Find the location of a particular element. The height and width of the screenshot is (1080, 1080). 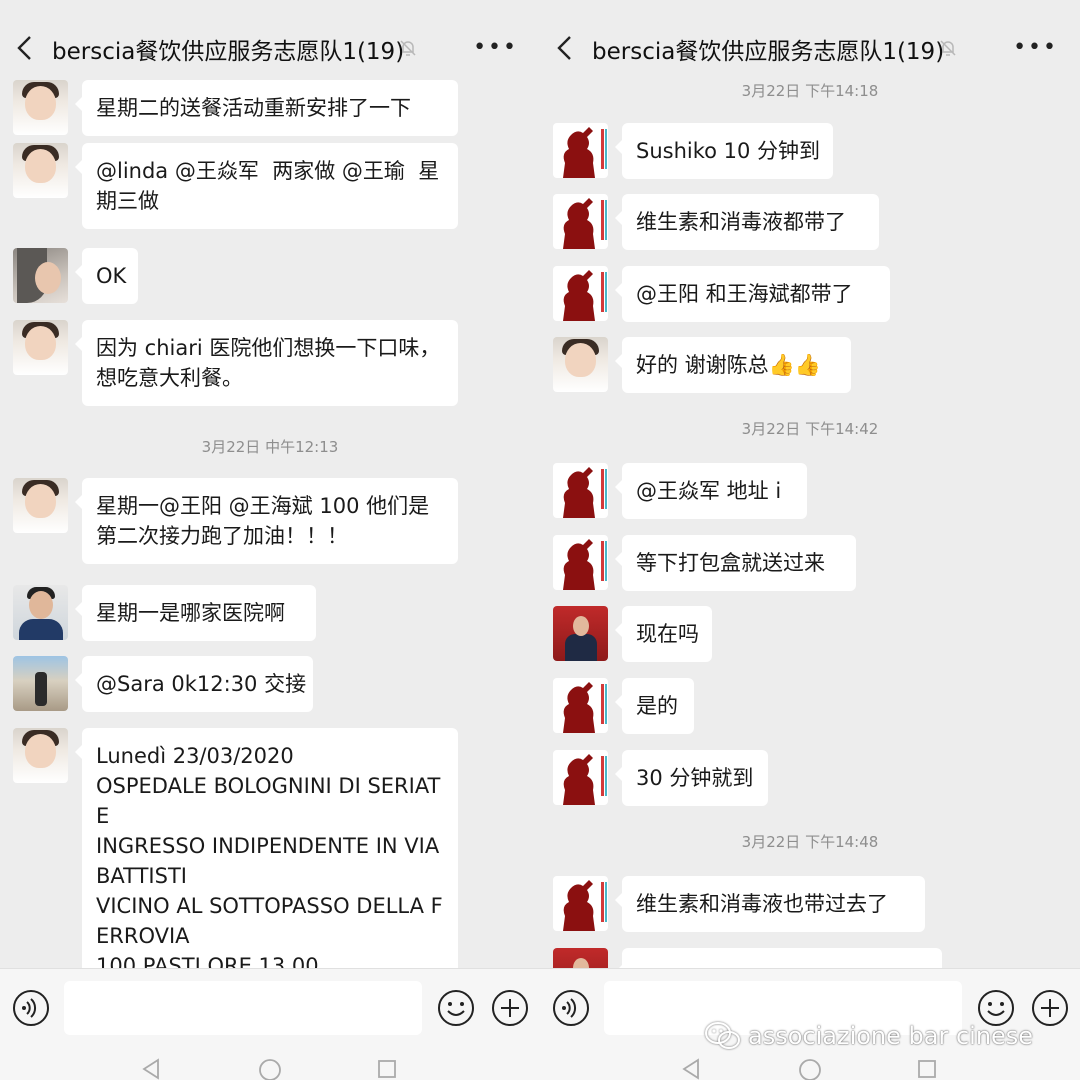

message-bubble: 星期二的送餐活动重新安排了一下 is located at coordinates (266, 108).